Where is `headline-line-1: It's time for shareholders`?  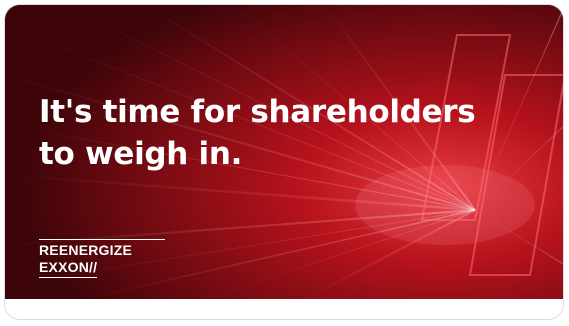 headline-line-1: It's time for shareholders is located at coordinates (257, 112).